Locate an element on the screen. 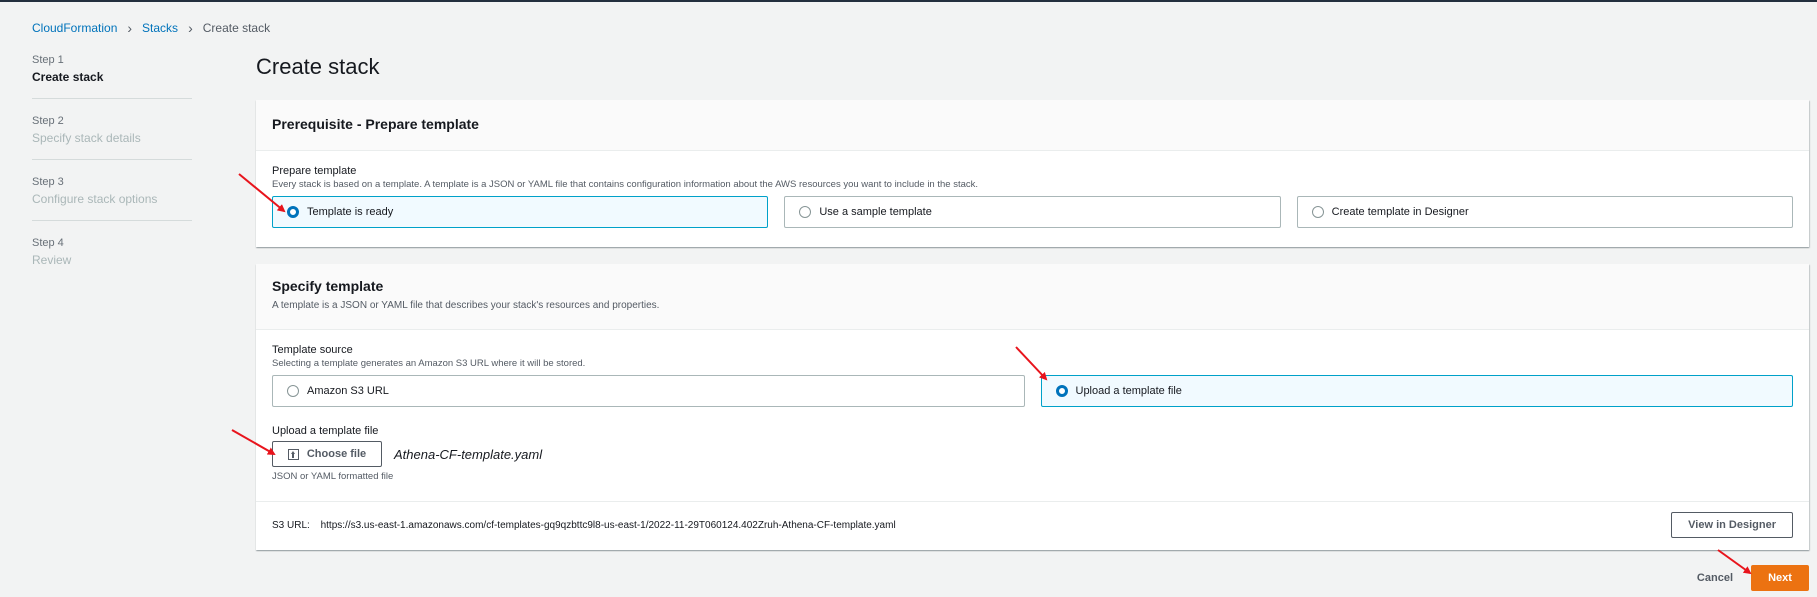 The width and height of the screenshot is (1817, 597). step-number: Step 1 is located at coordinates (48, 60).